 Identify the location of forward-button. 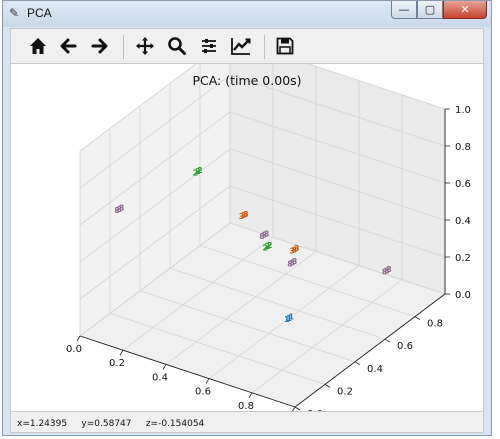
(100, 46).